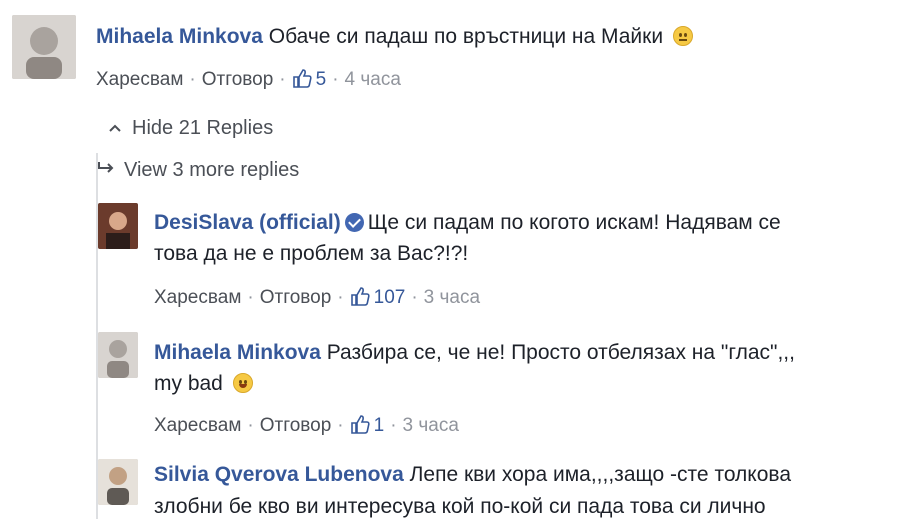 The image size is (924, 520). What do you see at coordinates (377, 297) in the screenshot?
I see `like-count: 107` at bounding box center [377, 297].